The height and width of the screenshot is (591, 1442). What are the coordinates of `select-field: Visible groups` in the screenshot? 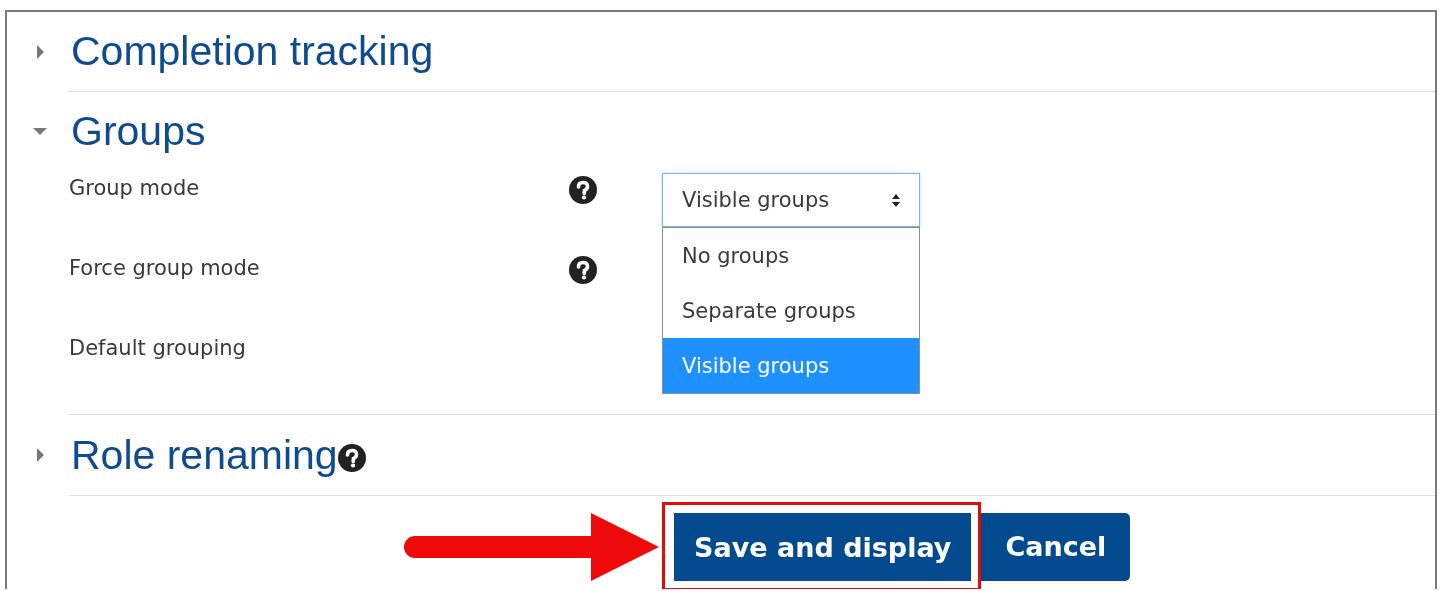 It's located at (791, 200).